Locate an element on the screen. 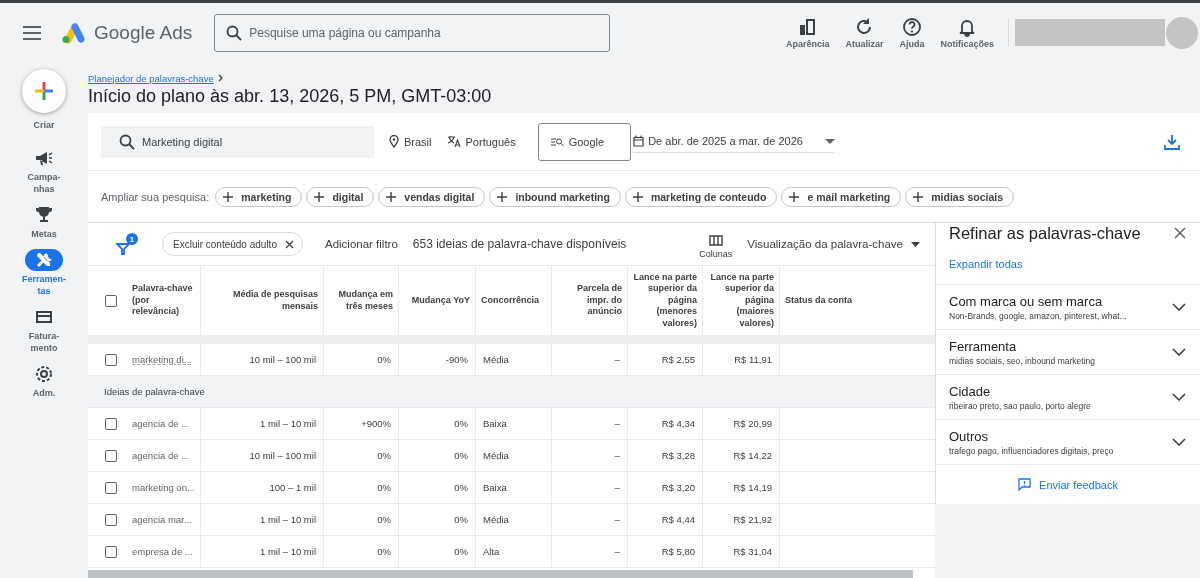  table-cell: Alta is located at coordinates (491, 551).